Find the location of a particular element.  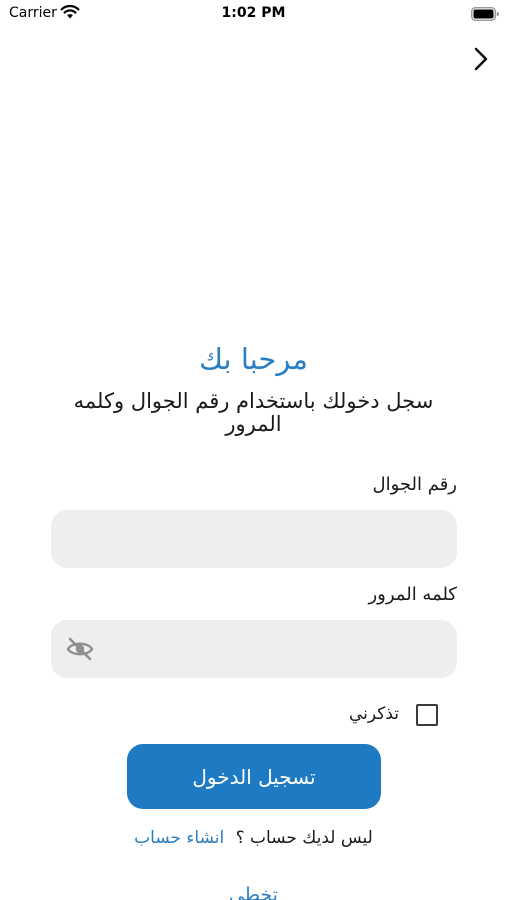

skip-link: تخطي is located at coordinates (253, 892).